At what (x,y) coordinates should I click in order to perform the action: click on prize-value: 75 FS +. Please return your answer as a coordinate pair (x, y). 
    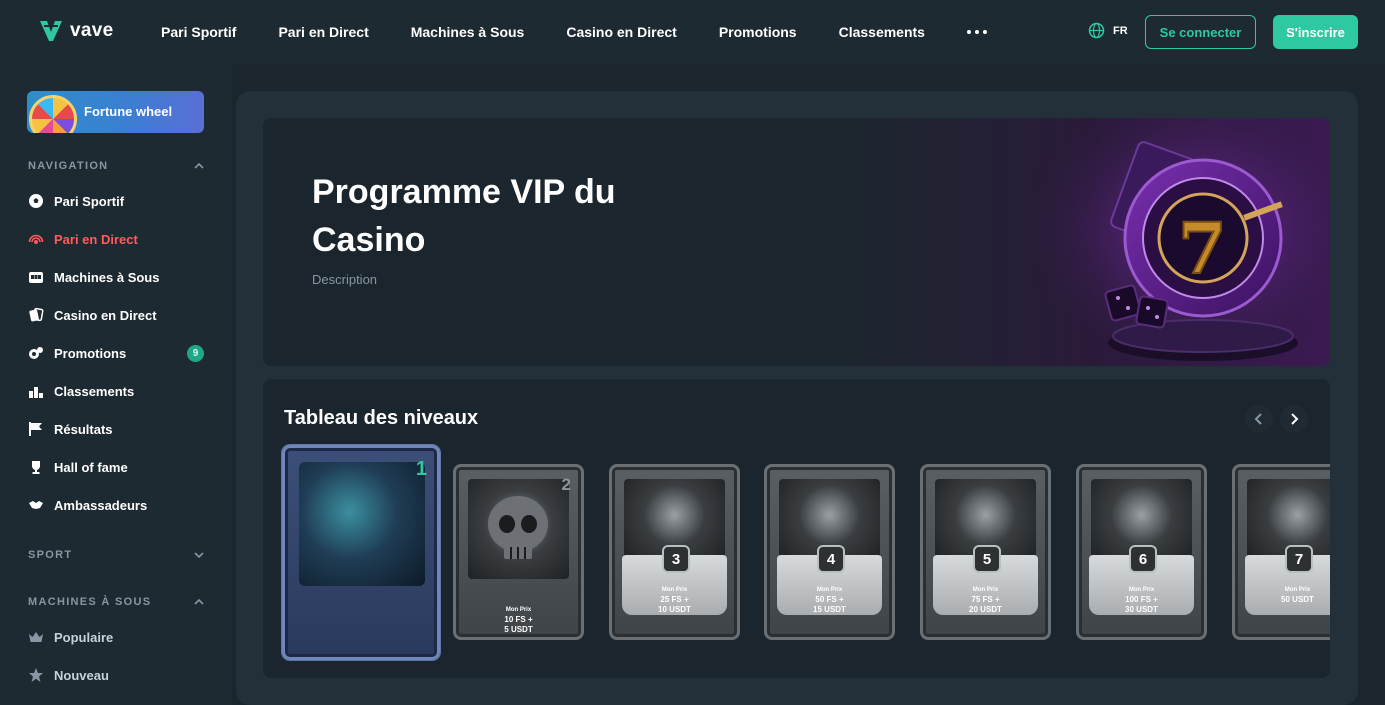
    Looking at the image, I should click on (985, 599).